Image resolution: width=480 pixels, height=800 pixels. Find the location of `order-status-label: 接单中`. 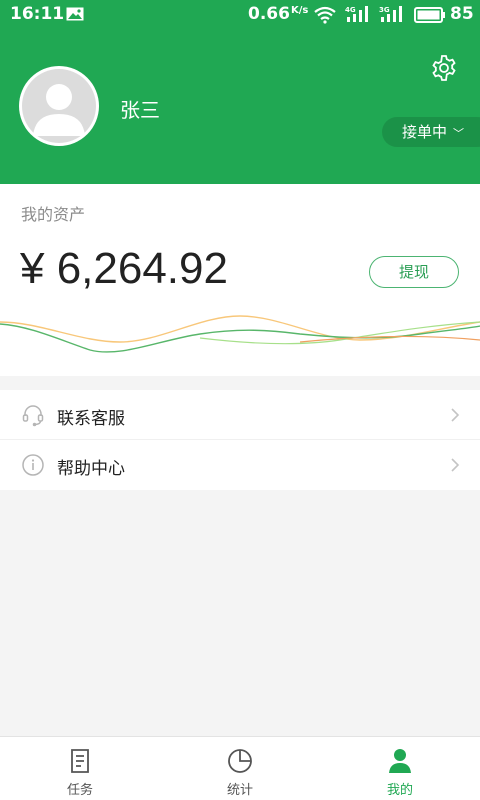

order-status-label: 接单中 is located at coordinates (425, 132).